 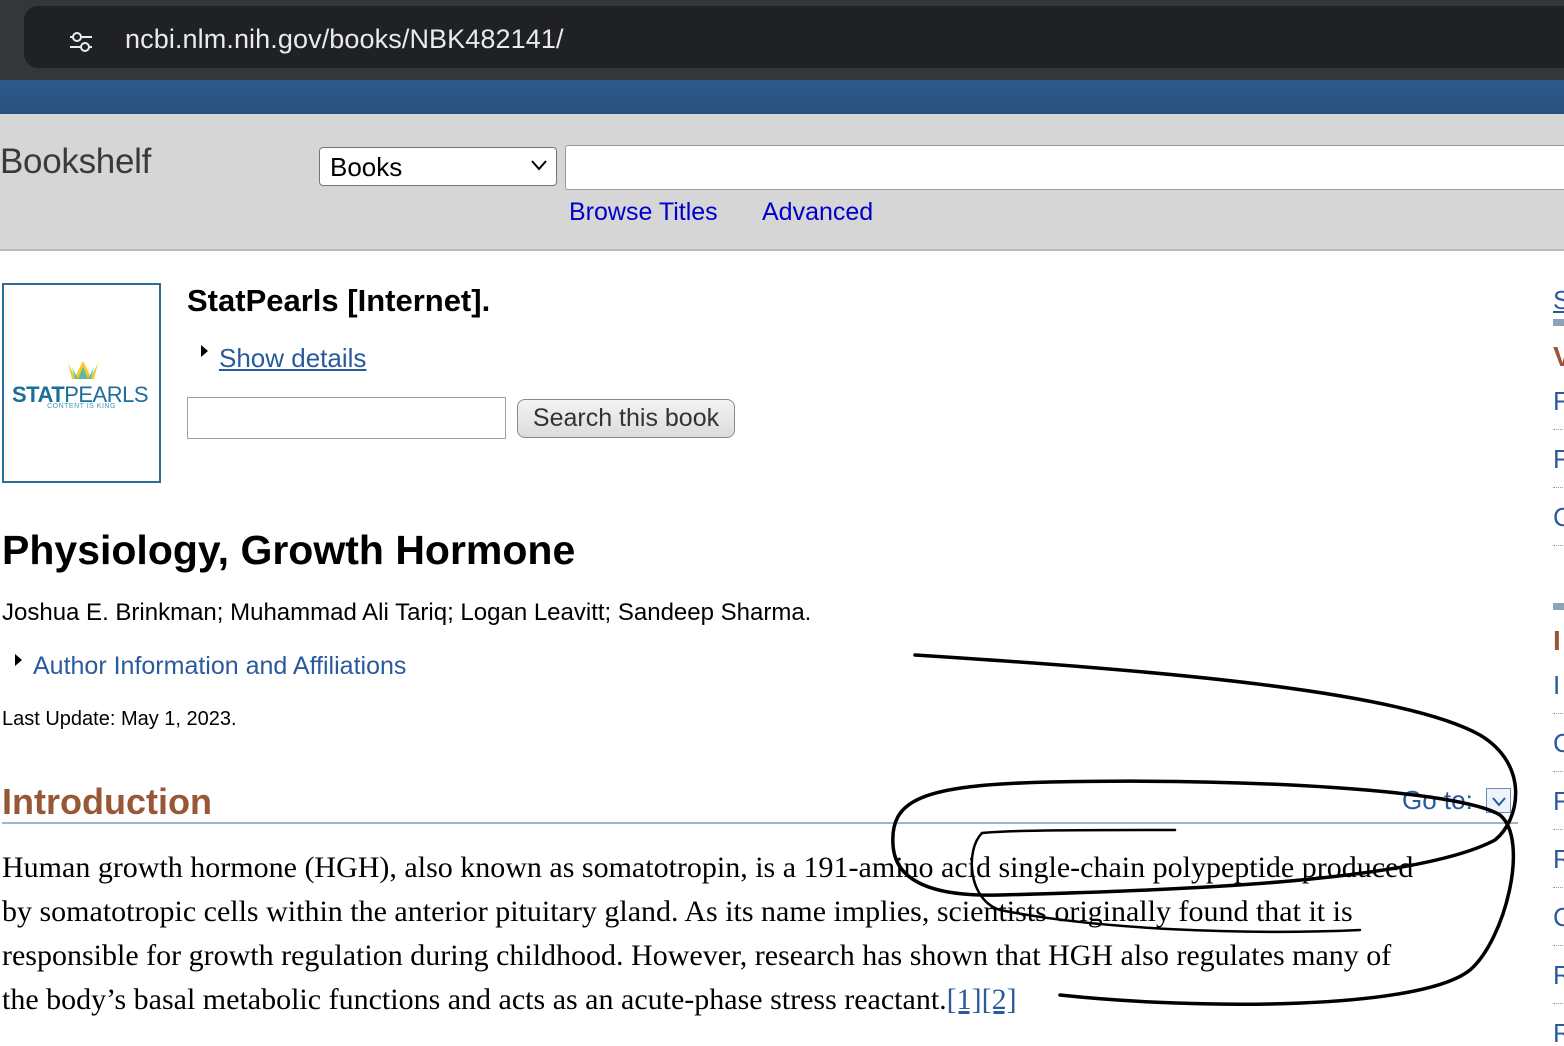 I want to click on search-input, so click(x=1064, y=167).